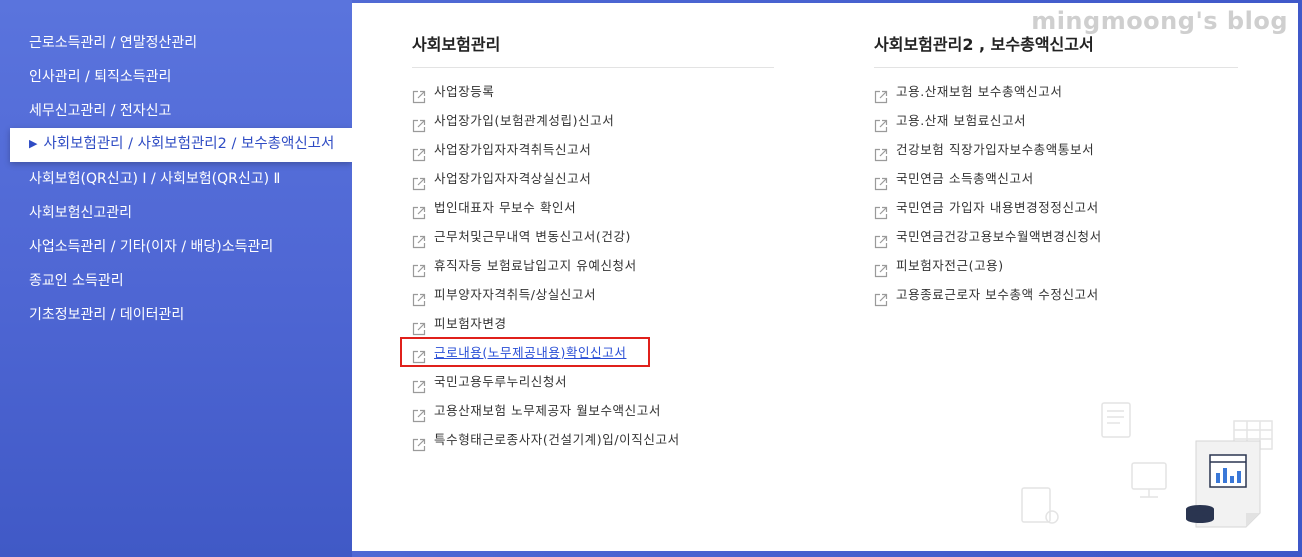  What do you see at coordinates (501, 381) in the screenshot?
I see `menu-link-label: 국민고용두루누리신청서` at bounding box center [501, 381].